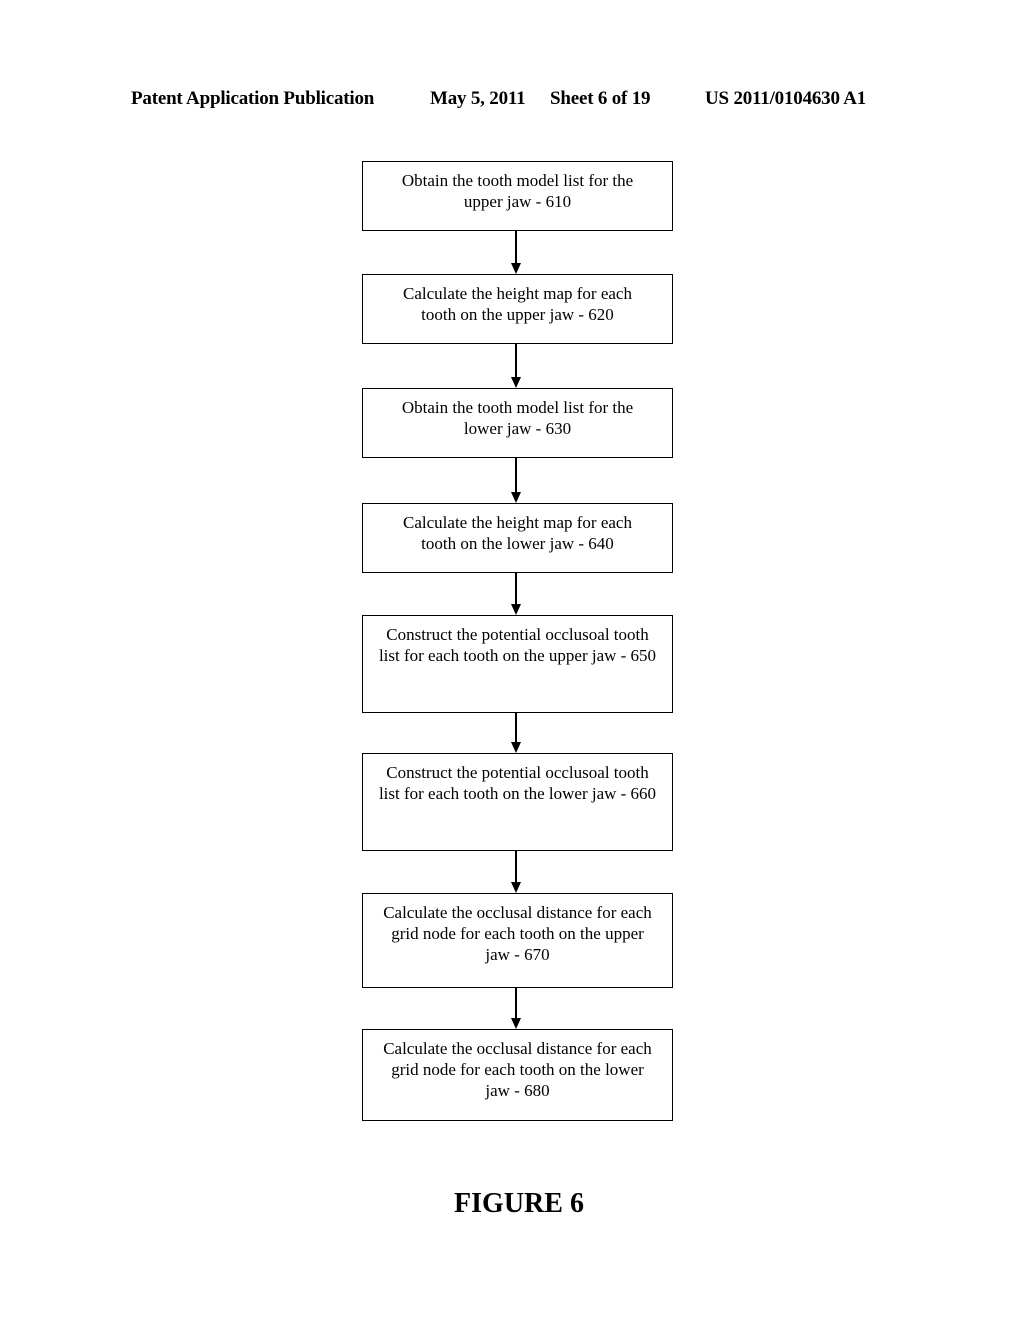 Image resolution: width=1024 pixels, height=1320 pixels. What do you see at coordinates (600, 98) in the screenshot?
I see `sheet-number: Sheet 6 of 19` at bounding box center [600, 98].